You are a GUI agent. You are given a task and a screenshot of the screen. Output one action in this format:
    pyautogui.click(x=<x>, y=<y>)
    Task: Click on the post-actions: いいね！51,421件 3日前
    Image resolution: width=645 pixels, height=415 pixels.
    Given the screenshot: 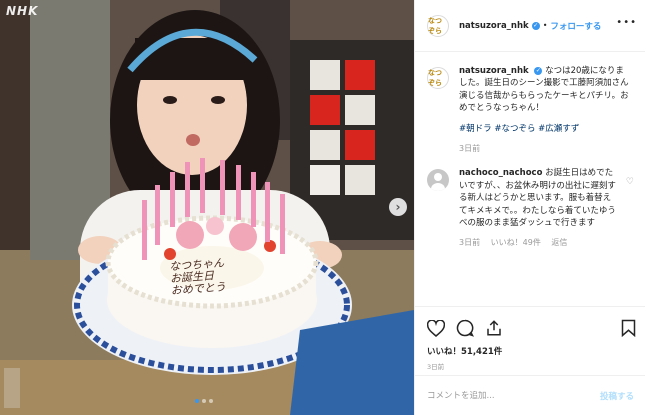 What is the action you would take?
    pyautogui.click(x=530, y=340)
    